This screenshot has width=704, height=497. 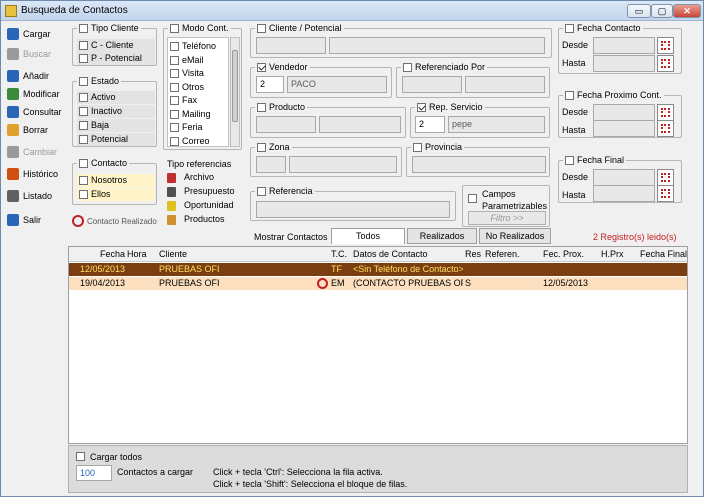 What do you see at coordinates (571, 254) in the screenshot?
I see `grid-col-header: Fec. Prox.` at bounding box center [571, 254].